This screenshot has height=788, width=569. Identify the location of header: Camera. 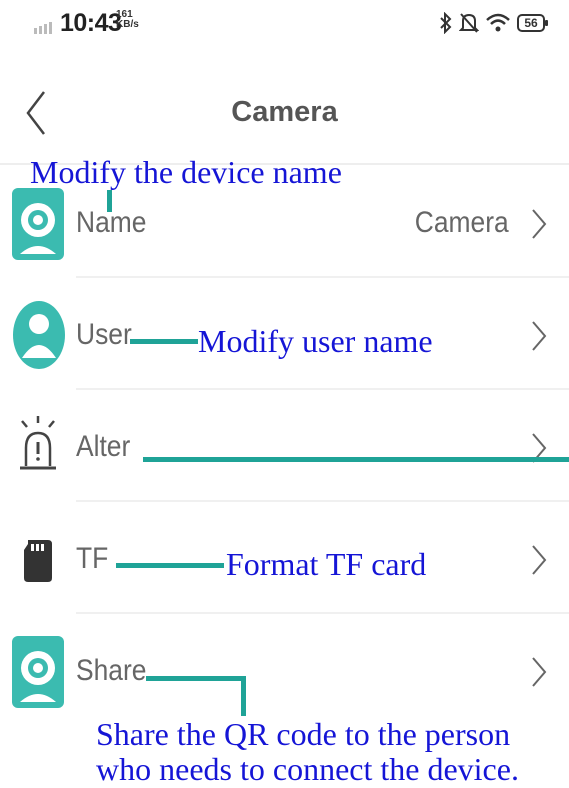
(284, 115).